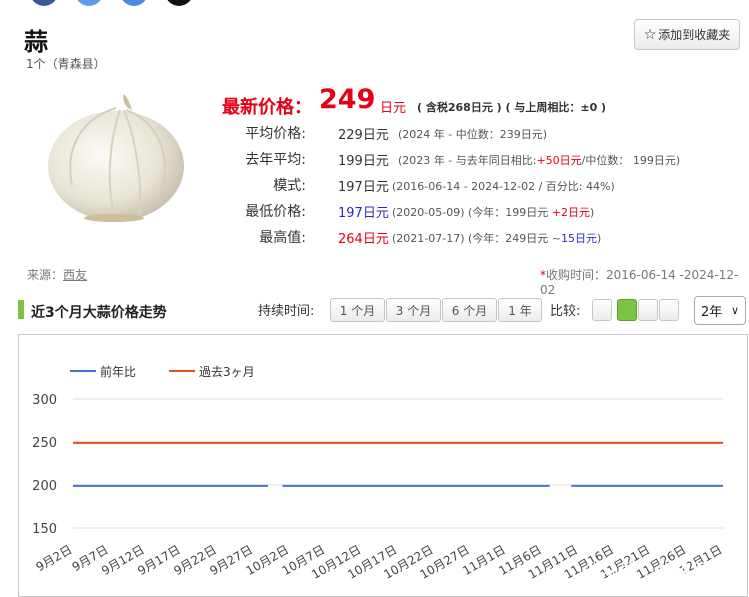 The width and height of the screenshot is (749, 597). I want to click on garlic-image, so click(116, 158).